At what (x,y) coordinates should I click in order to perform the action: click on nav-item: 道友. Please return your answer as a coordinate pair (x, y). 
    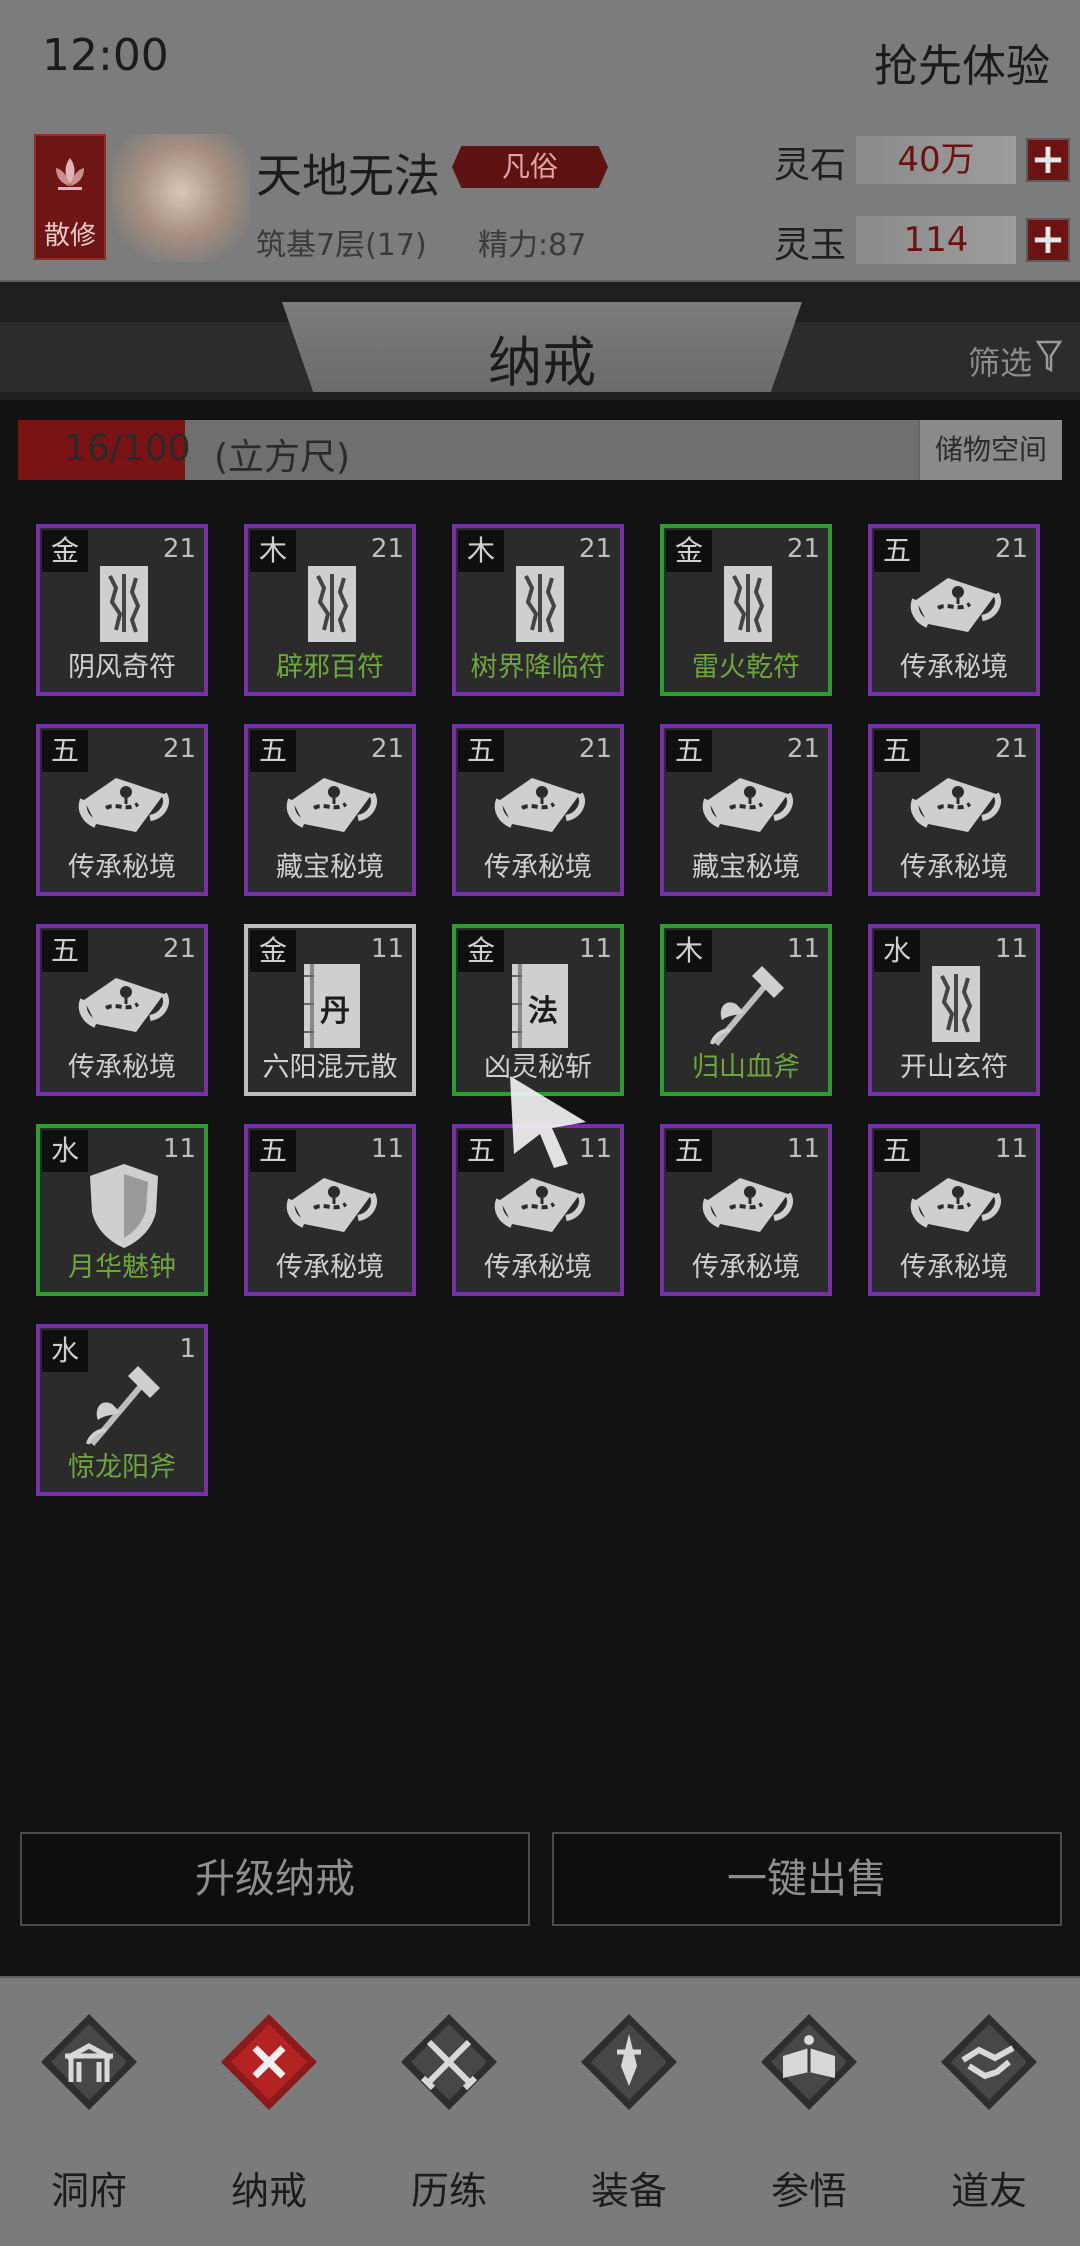
    Looking at the image, I should click on (989, 2113).